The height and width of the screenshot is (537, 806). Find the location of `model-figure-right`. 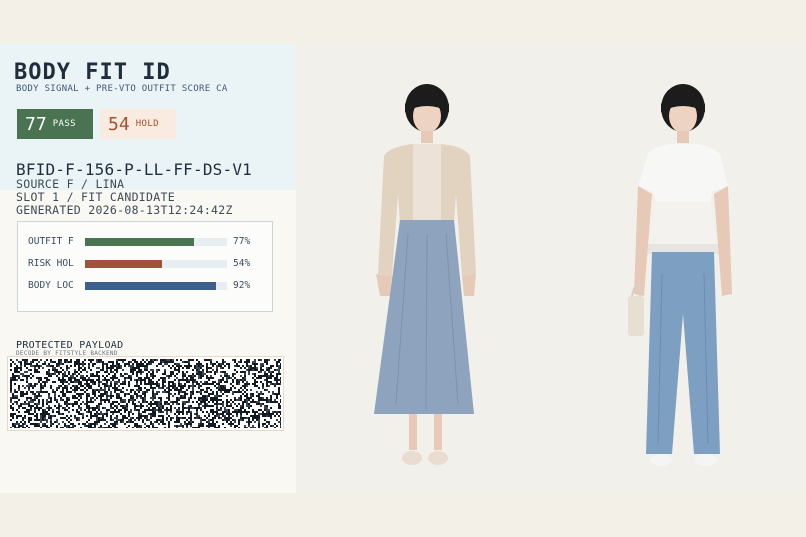

model-figure-right is located at coordinates (680, 275).